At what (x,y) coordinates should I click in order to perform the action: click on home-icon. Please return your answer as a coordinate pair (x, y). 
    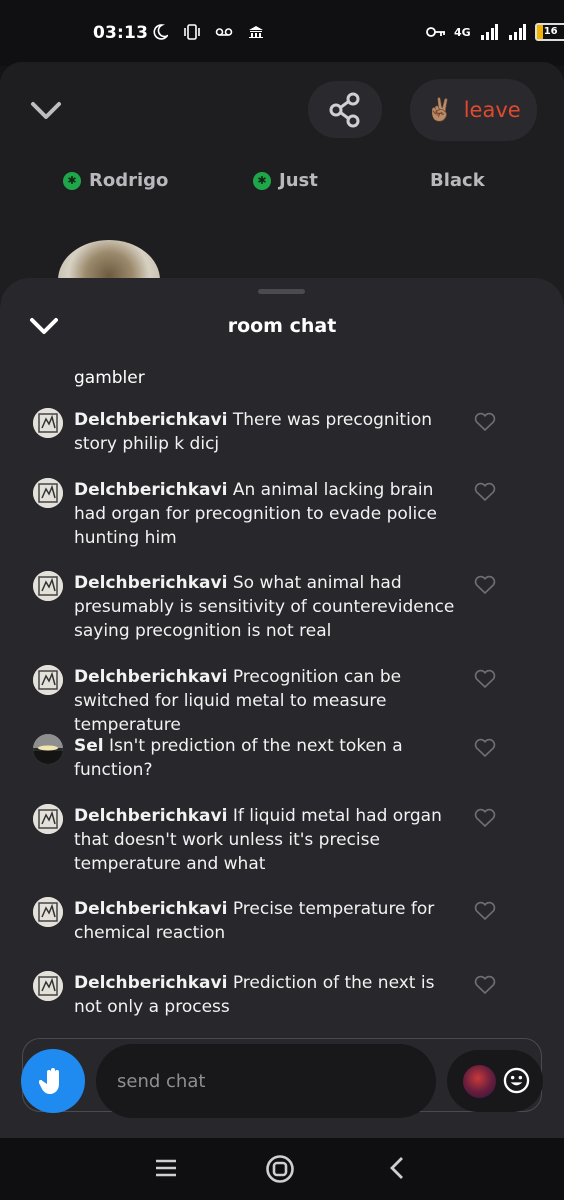
    Looking at the image, I should click on (280, 1169).